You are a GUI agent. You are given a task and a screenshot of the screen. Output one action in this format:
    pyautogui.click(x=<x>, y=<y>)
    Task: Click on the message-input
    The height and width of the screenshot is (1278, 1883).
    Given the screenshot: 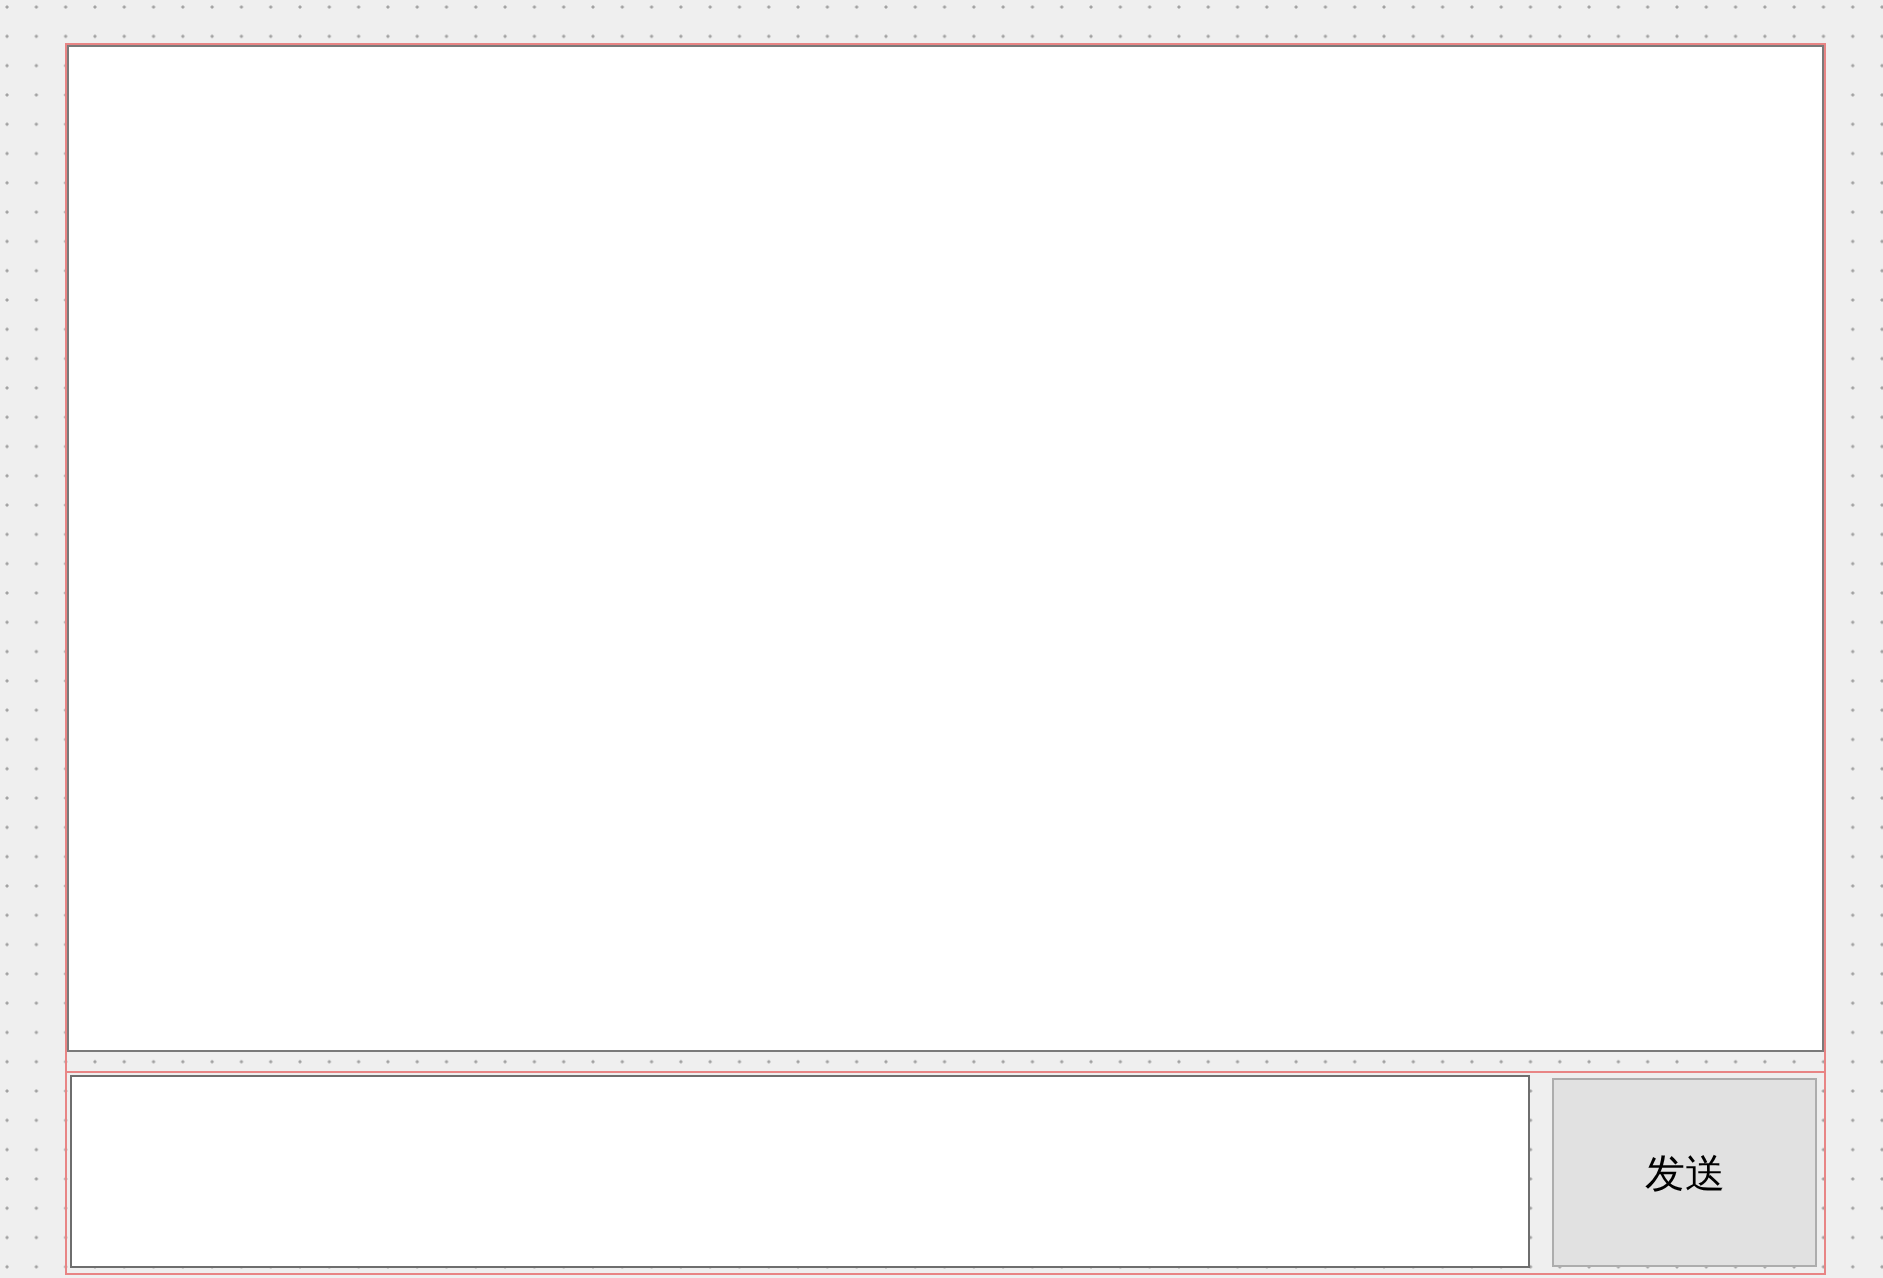 What is the action you would take?
    pyautogui.click(x=800, y=1171)
    